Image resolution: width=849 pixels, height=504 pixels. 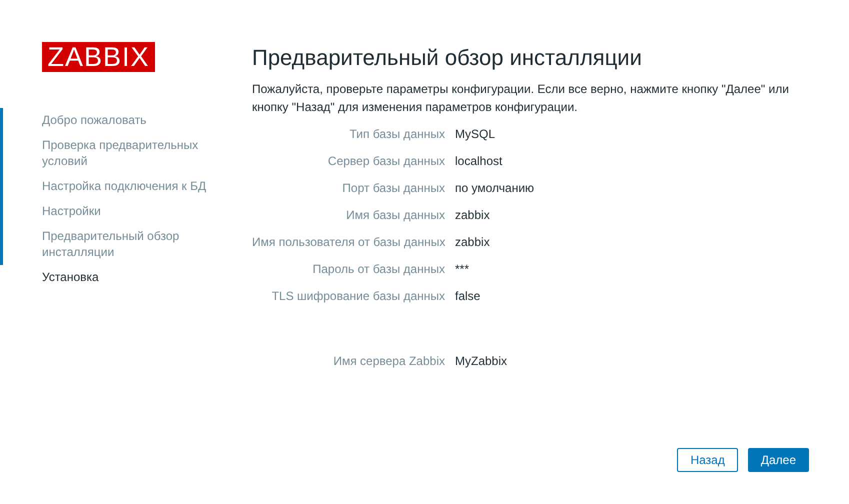 I want to click on back-button: Назад, so click(x=707, y=460).